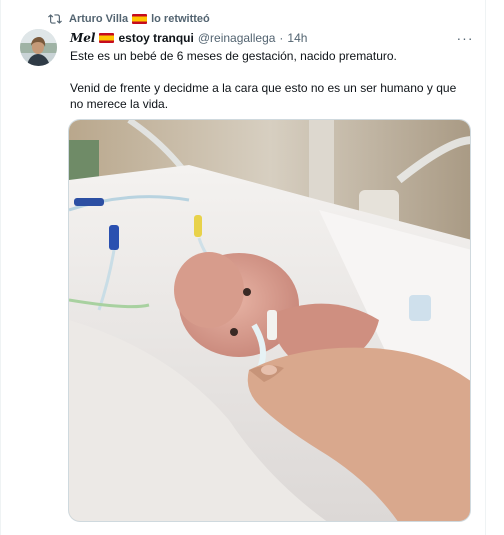 This screenshot has height=535, width=504. I want to click on timestamp: 14h, so click(297, 38).